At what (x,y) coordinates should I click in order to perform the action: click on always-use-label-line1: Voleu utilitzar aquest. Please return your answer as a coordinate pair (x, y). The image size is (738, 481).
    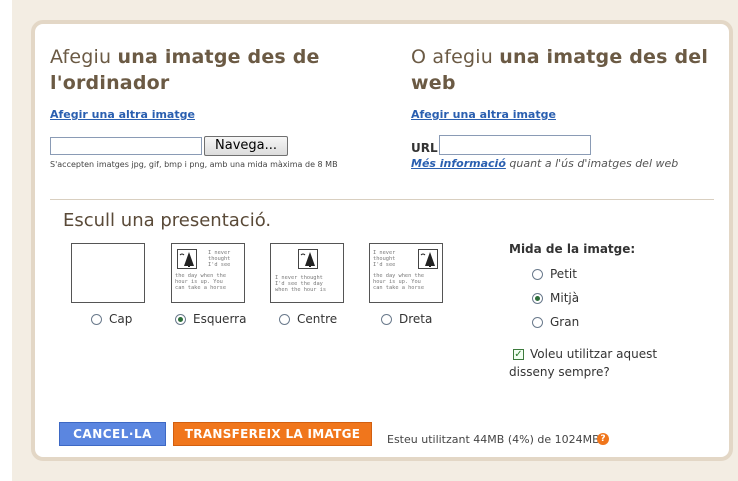
    Looking at the image, I should click on (594, 354).